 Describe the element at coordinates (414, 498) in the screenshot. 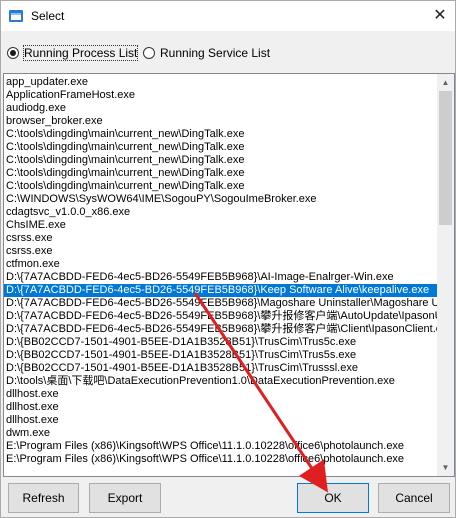

I see `cancel-button: Cancel` at that location.